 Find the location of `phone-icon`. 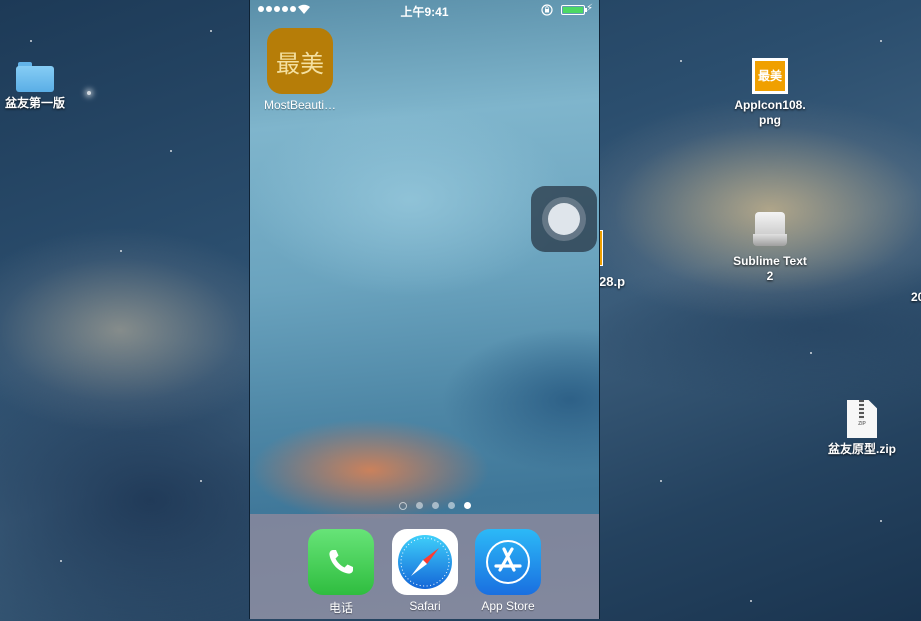

phone-icon is located at coordinates (341, 562).